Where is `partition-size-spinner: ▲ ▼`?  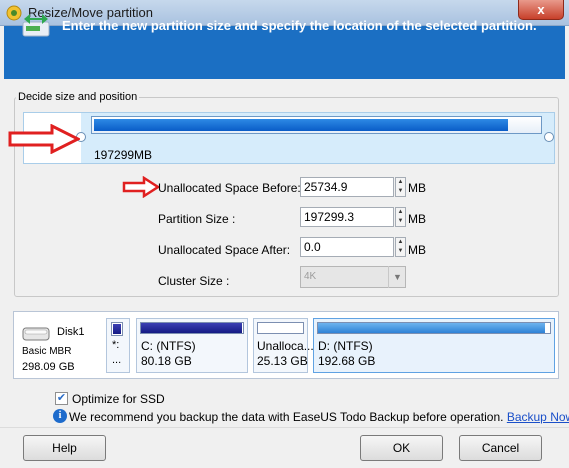
partition-size-spinner: ▲ ▼ is located at coordinates (400, 217).